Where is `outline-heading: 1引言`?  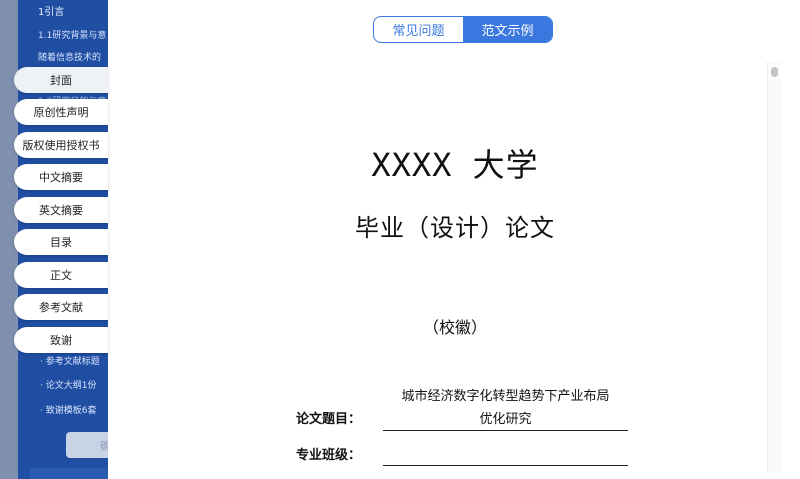 outline-heading: 1引言 is located at coordinates (51, 12).